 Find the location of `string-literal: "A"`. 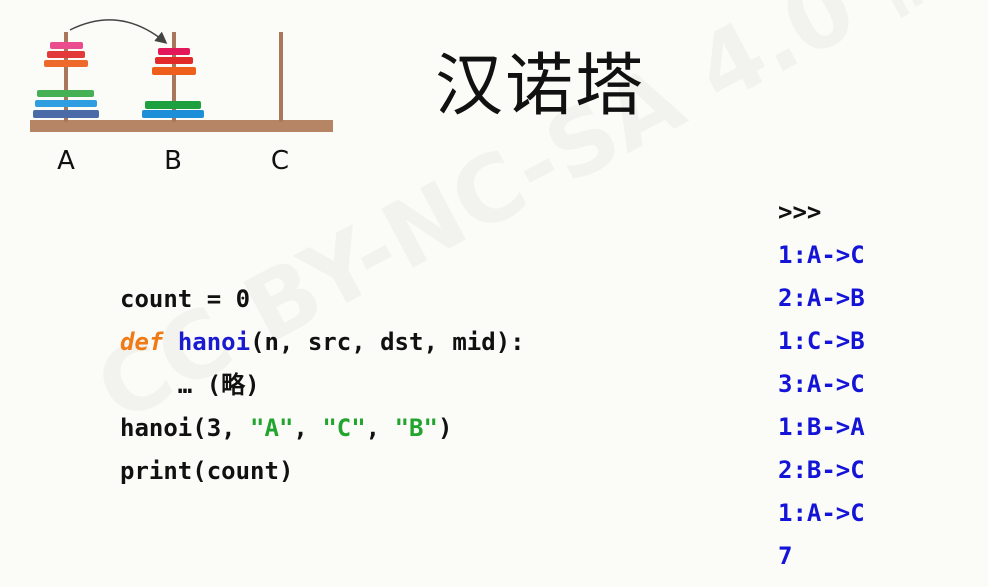

string-literal: "A" is located at coordinates (272, 428).